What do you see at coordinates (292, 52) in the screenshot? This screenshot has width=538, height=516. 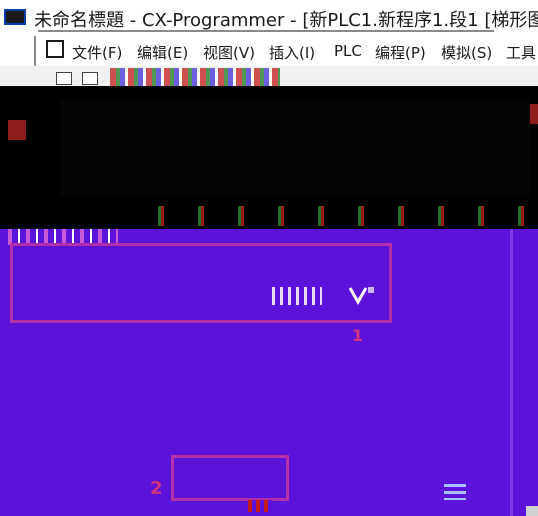 I see `menu-insert: 插入(I)` at bounding box center [292, 52].